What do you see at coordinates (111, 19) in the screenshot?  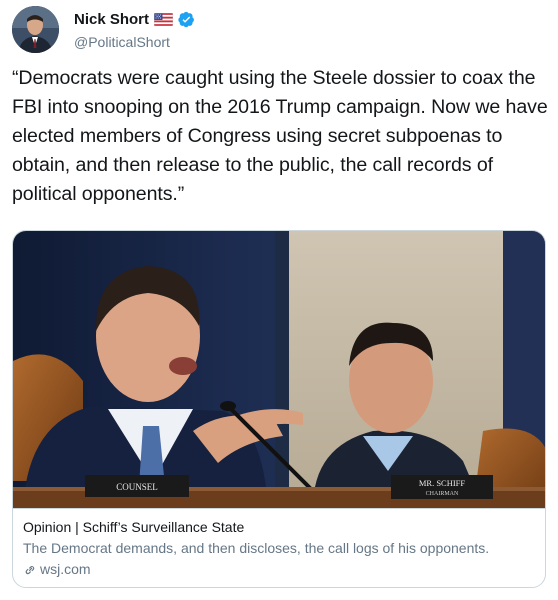 I see `display-name: Nick Short` at bounding box center [111, 19].